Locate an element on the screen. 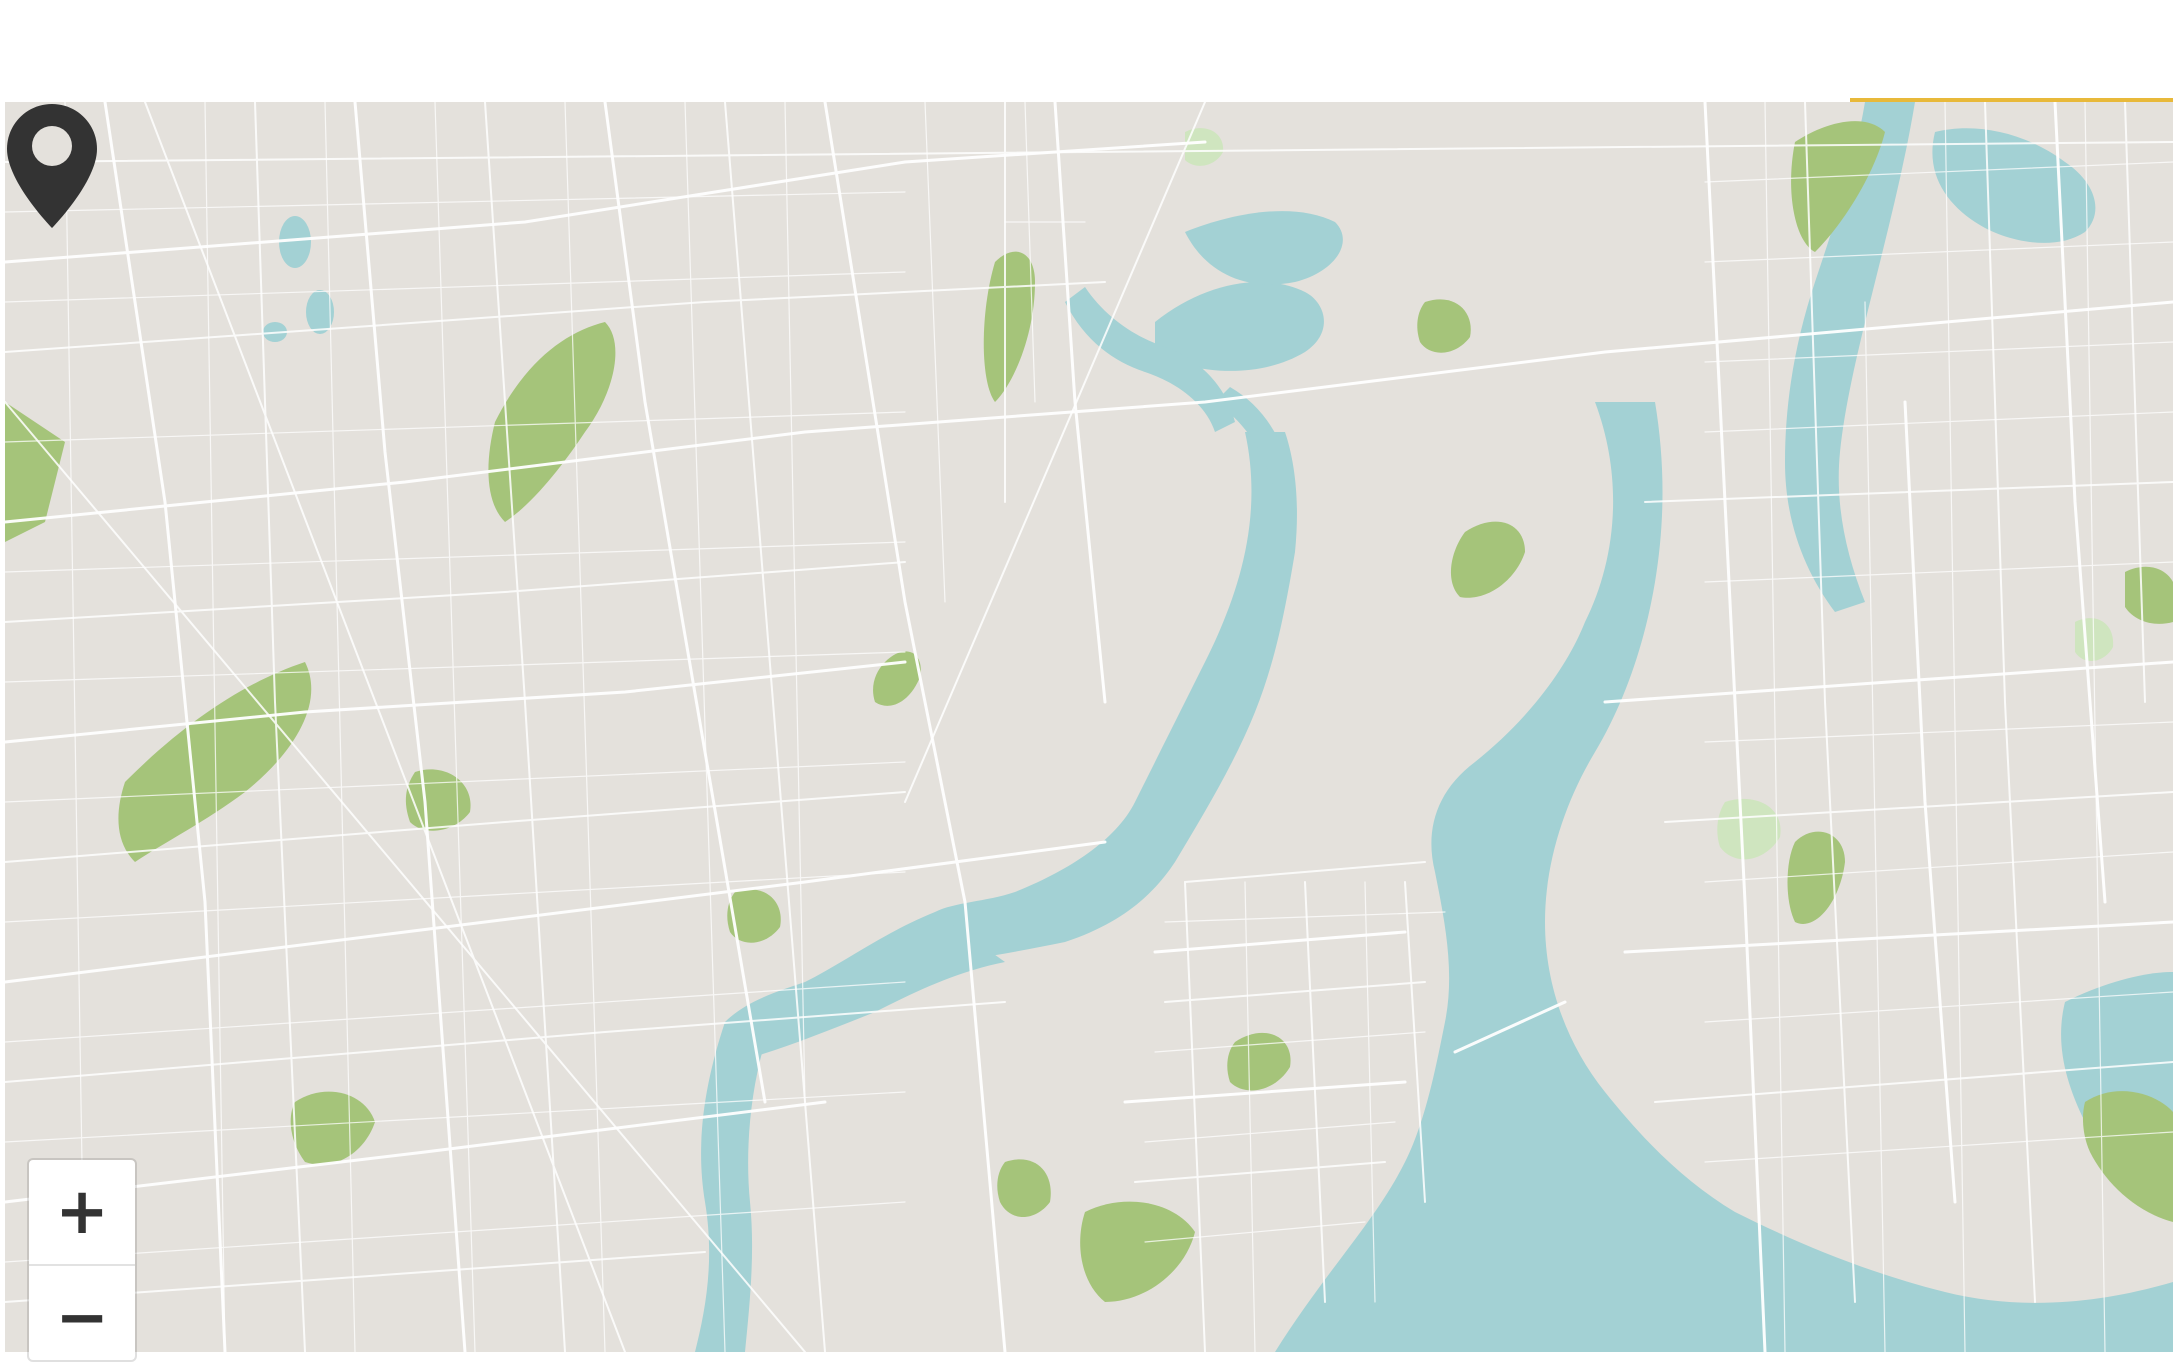 The image size is (2173, 1370). plus-icon: + is located at coordinates (82, 1212).